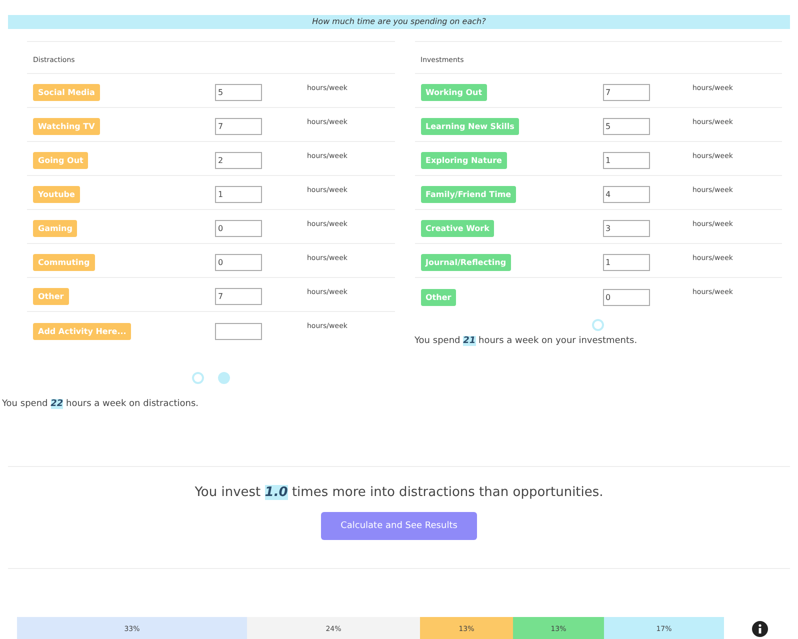  Describe the element at coordinates (760, 629) in the screenshot. I see `info-icon` at that location.